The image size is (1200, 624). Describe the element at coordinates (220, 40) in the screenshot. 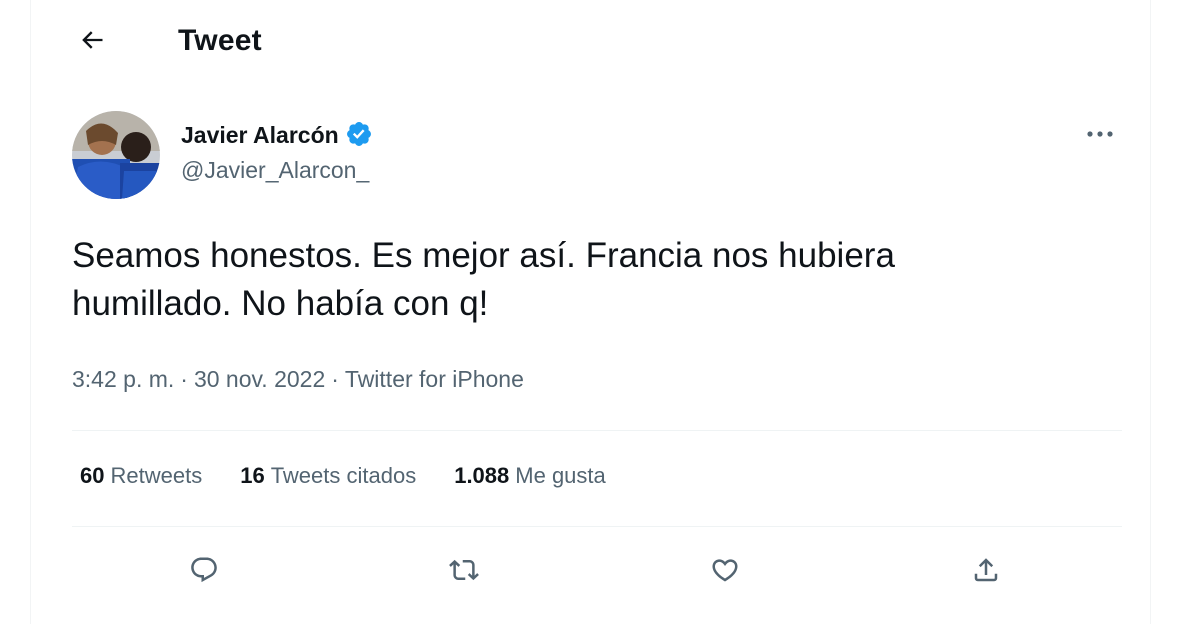

I see `page-title: Tweet` at that location.